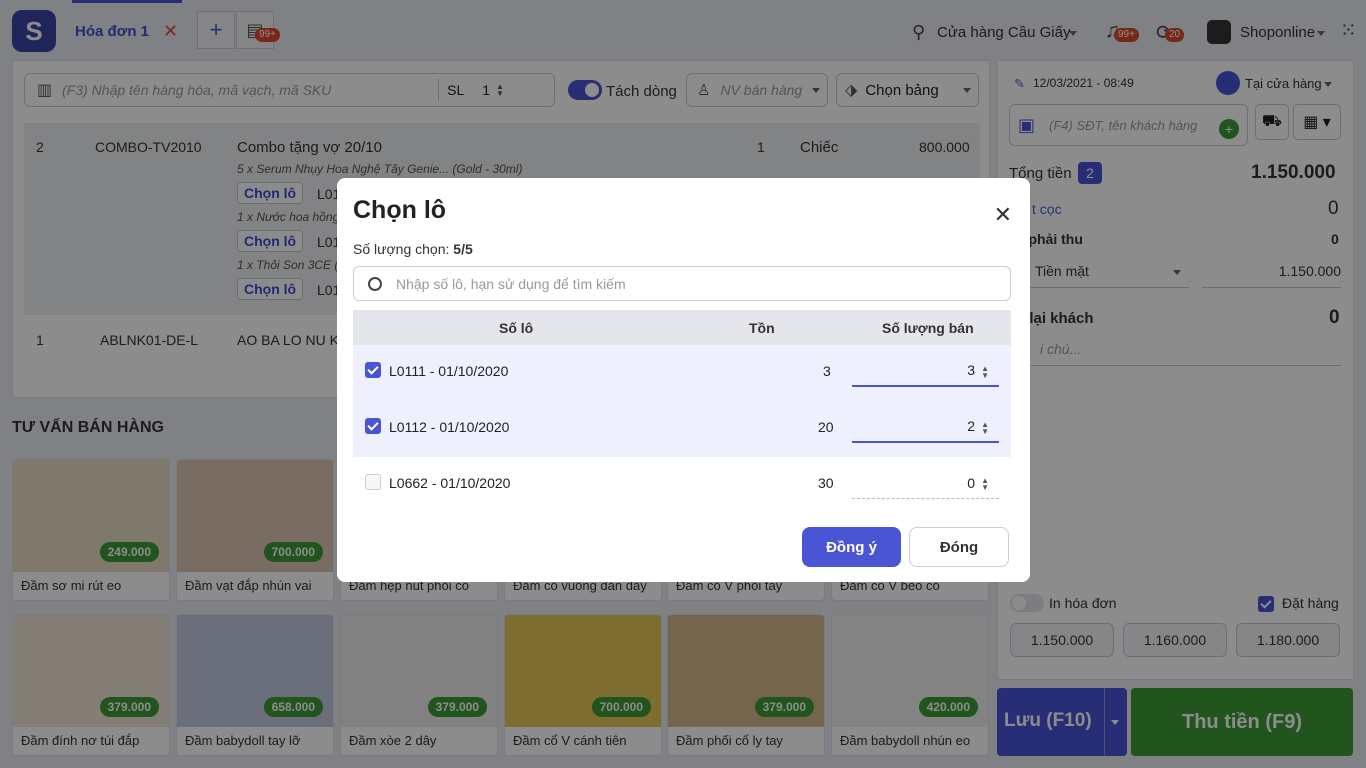 The height and width of the screenshot is (768, 1366). I want to click on lot-qty: 3, so click(971, 370).